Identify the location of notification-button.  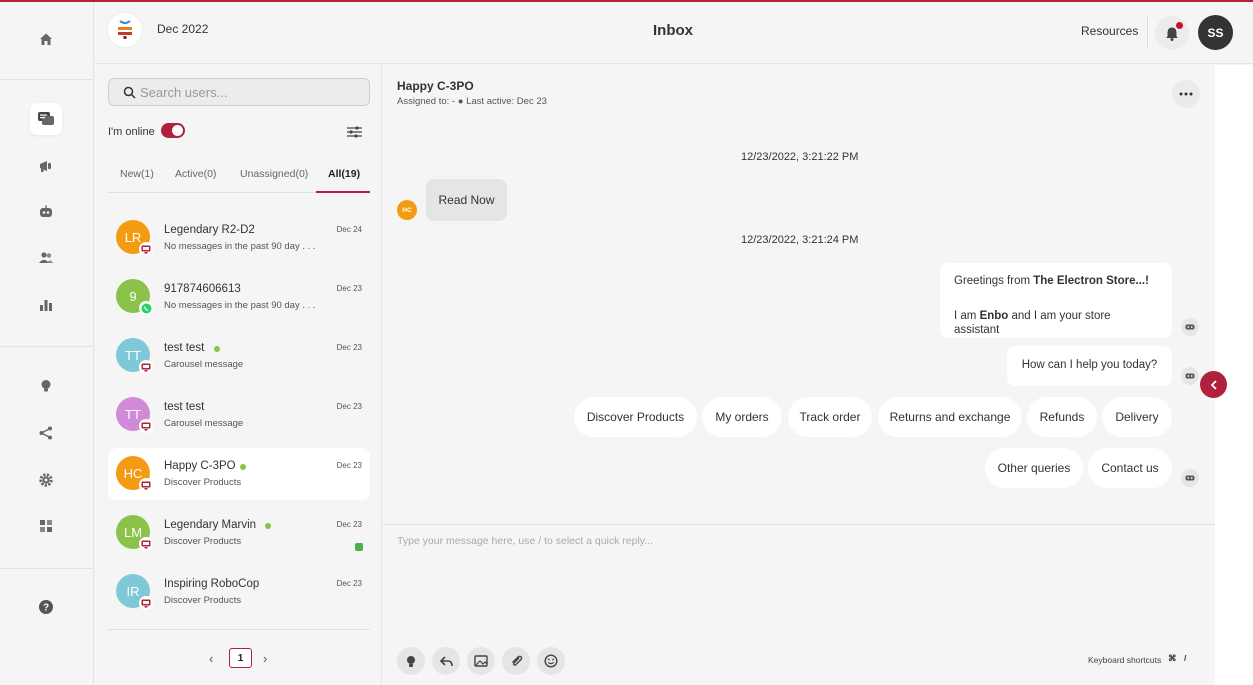
(1172, 33).